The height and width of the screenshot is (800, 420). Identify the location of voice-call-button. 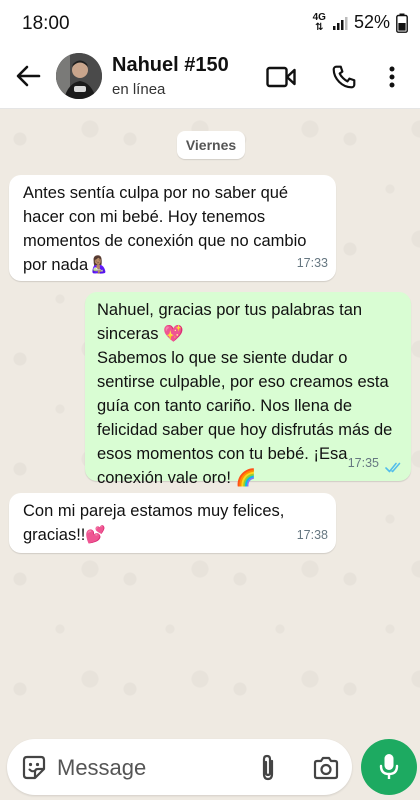
(344, 77).